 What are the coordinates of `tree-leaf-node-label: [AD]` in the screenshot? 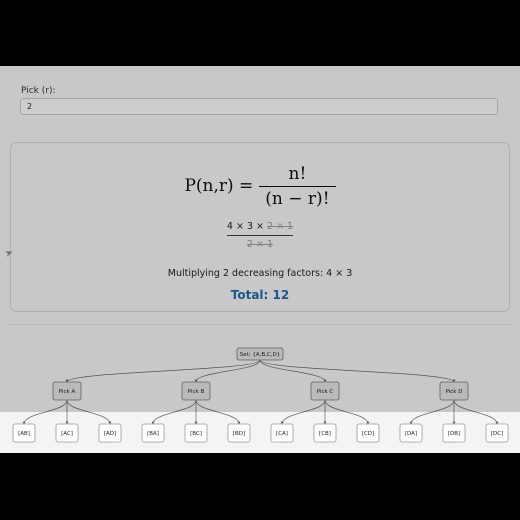 It's located at (110, 434).